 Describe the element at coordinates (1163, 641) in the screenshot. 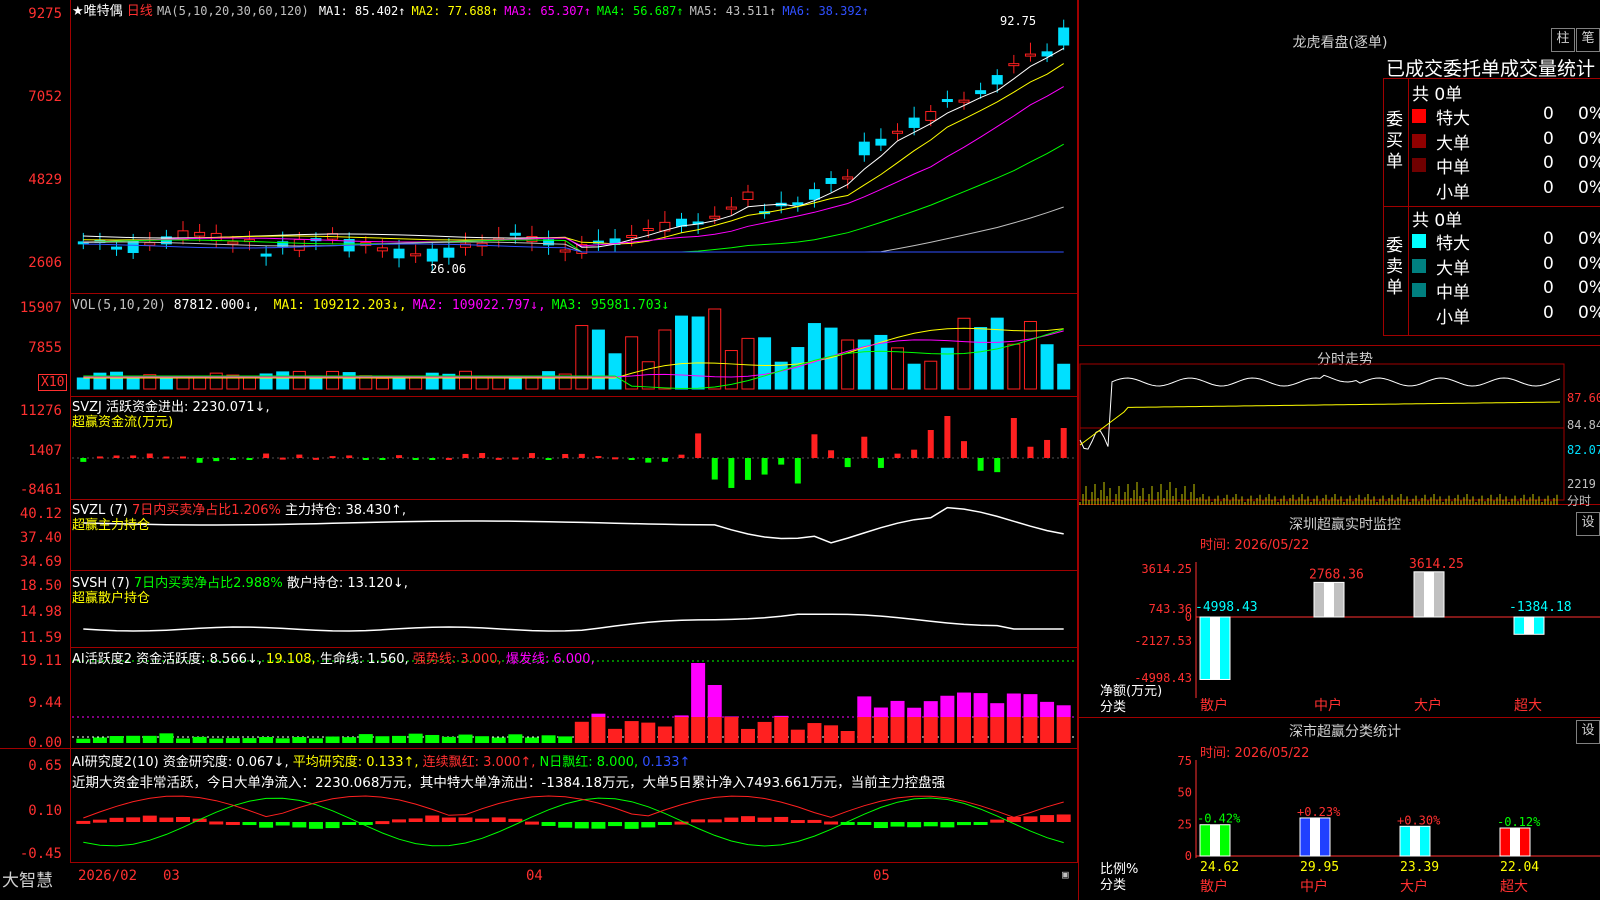

I see `monitor-y-tick: -2127.53` at that location.